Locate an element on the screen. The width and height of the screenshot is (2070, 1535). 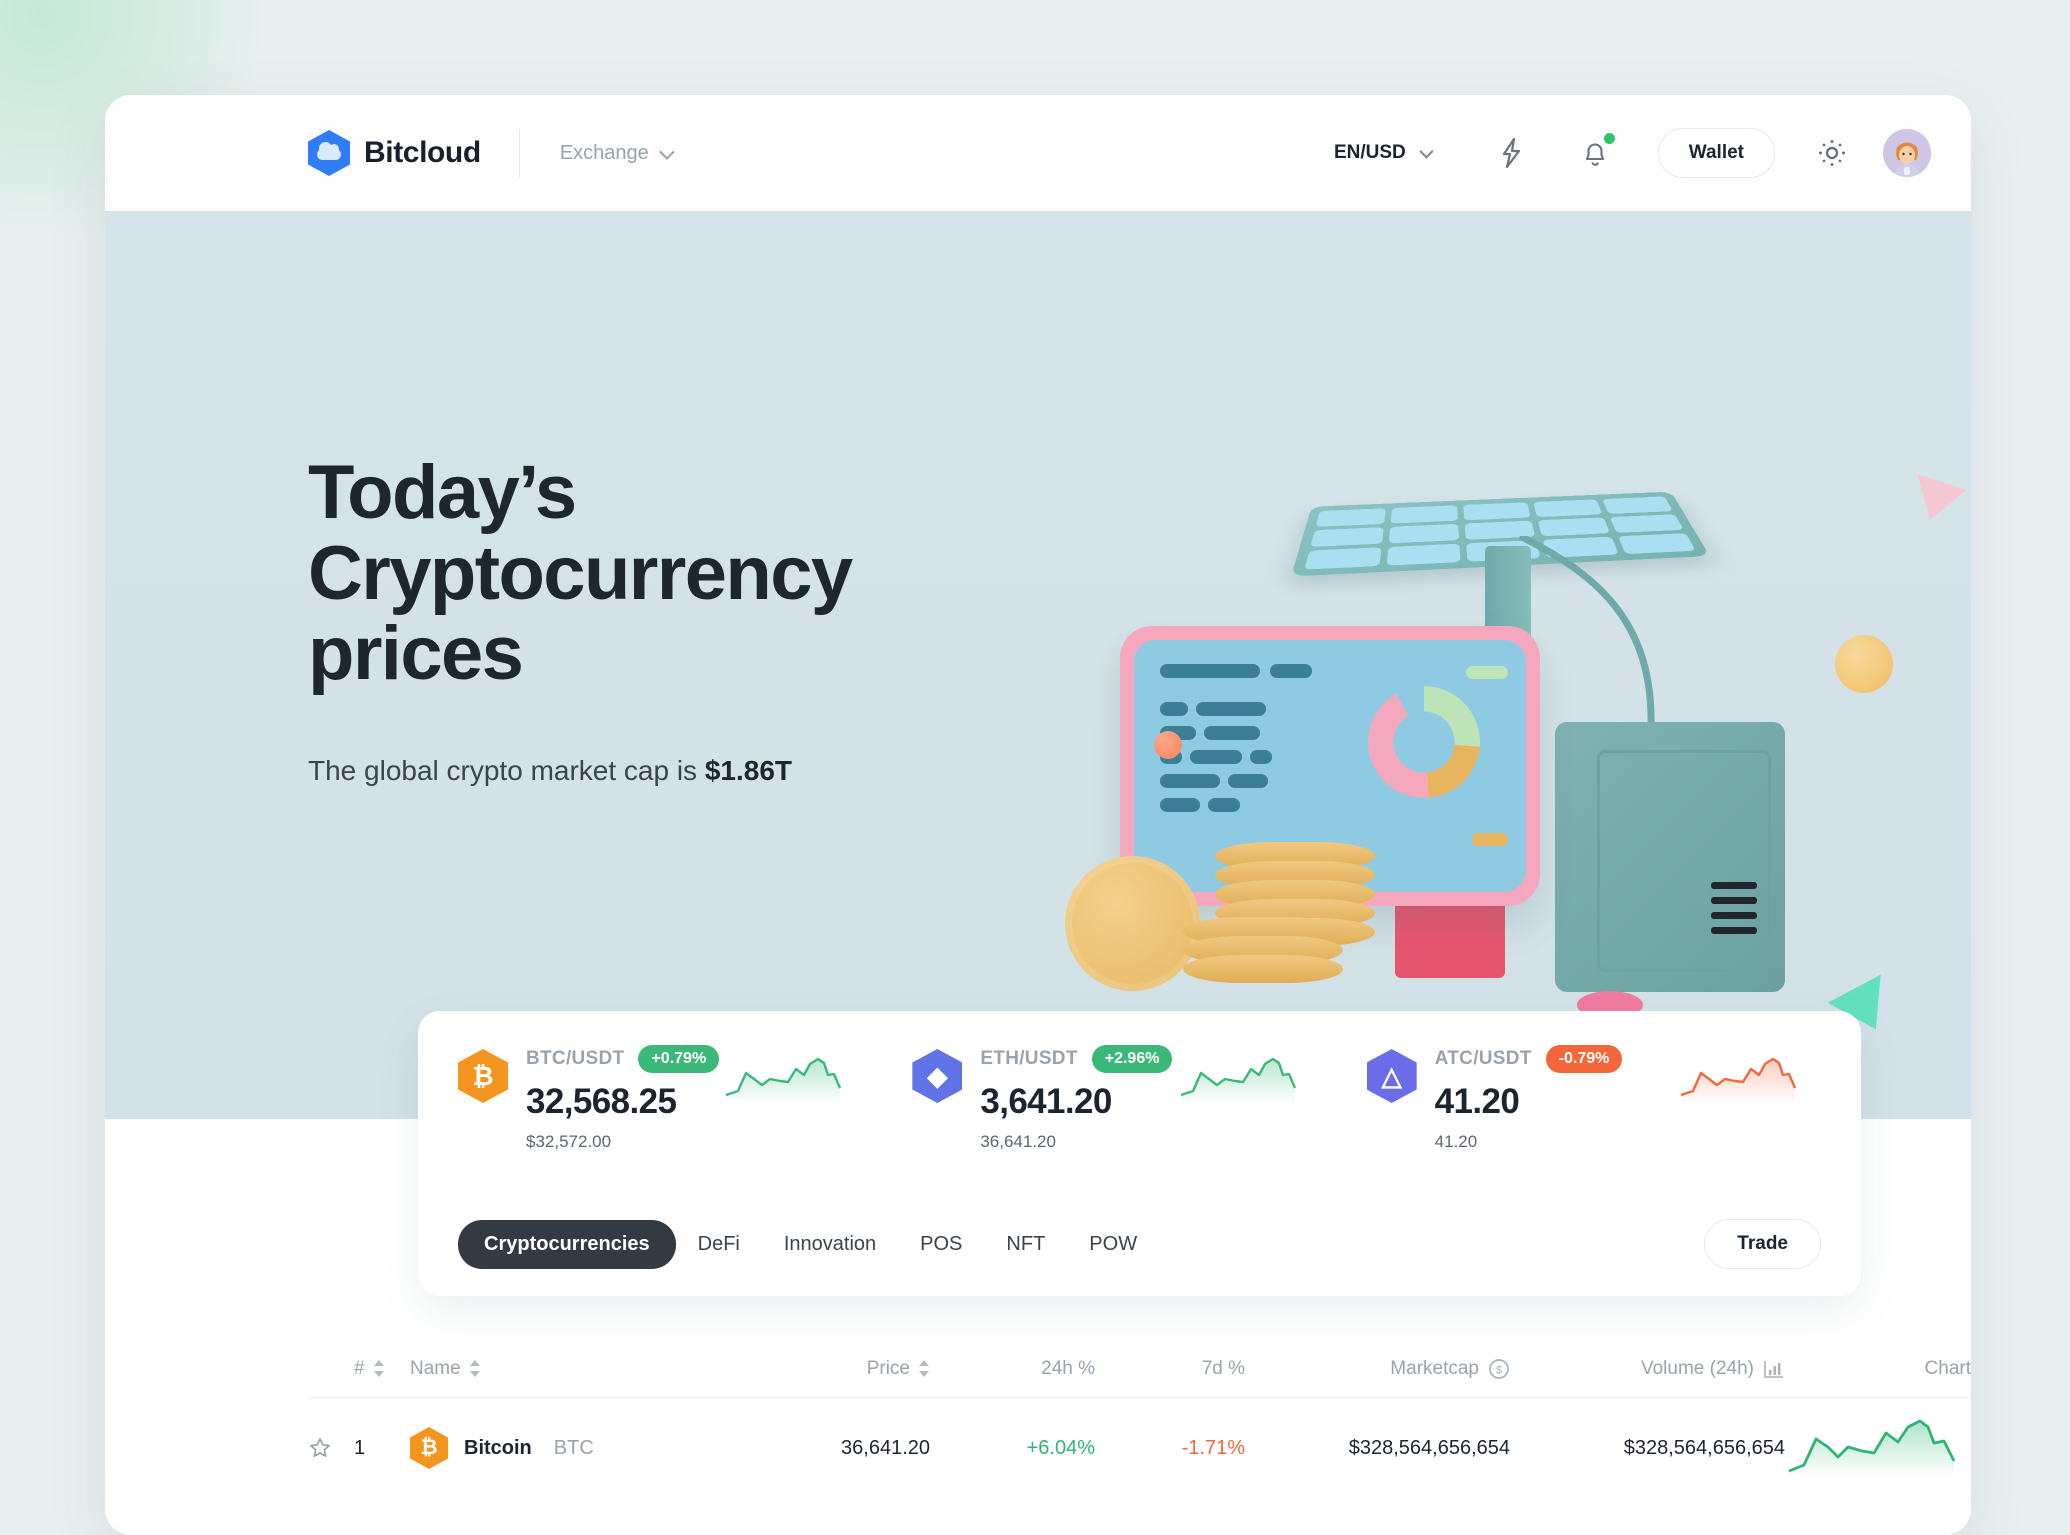
page-title: Today’s Cryptocurrency prices is located at coordinates (648, 573).